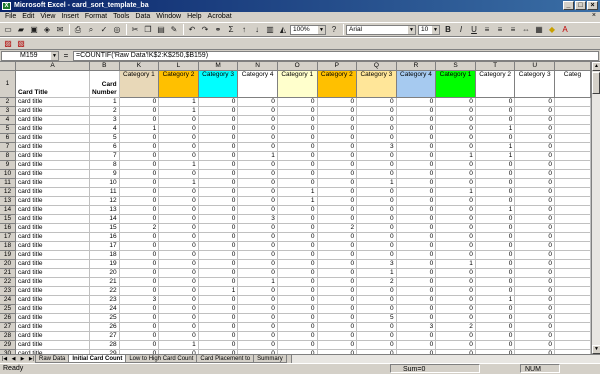  Describe the element at coordinates (416, 83) in the screenshot. I see `category-header: Category 4` at that location.